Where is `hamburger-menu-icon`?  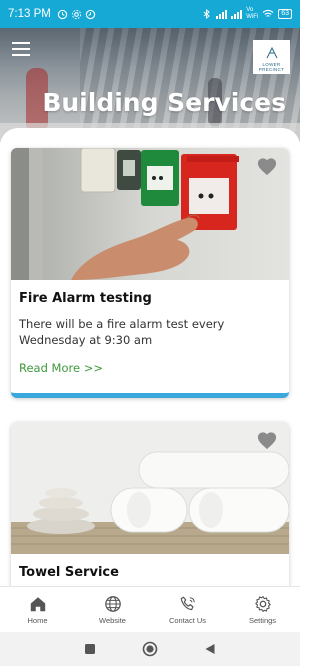
hamburger-menu-icon is located at coordinates (21, 49).